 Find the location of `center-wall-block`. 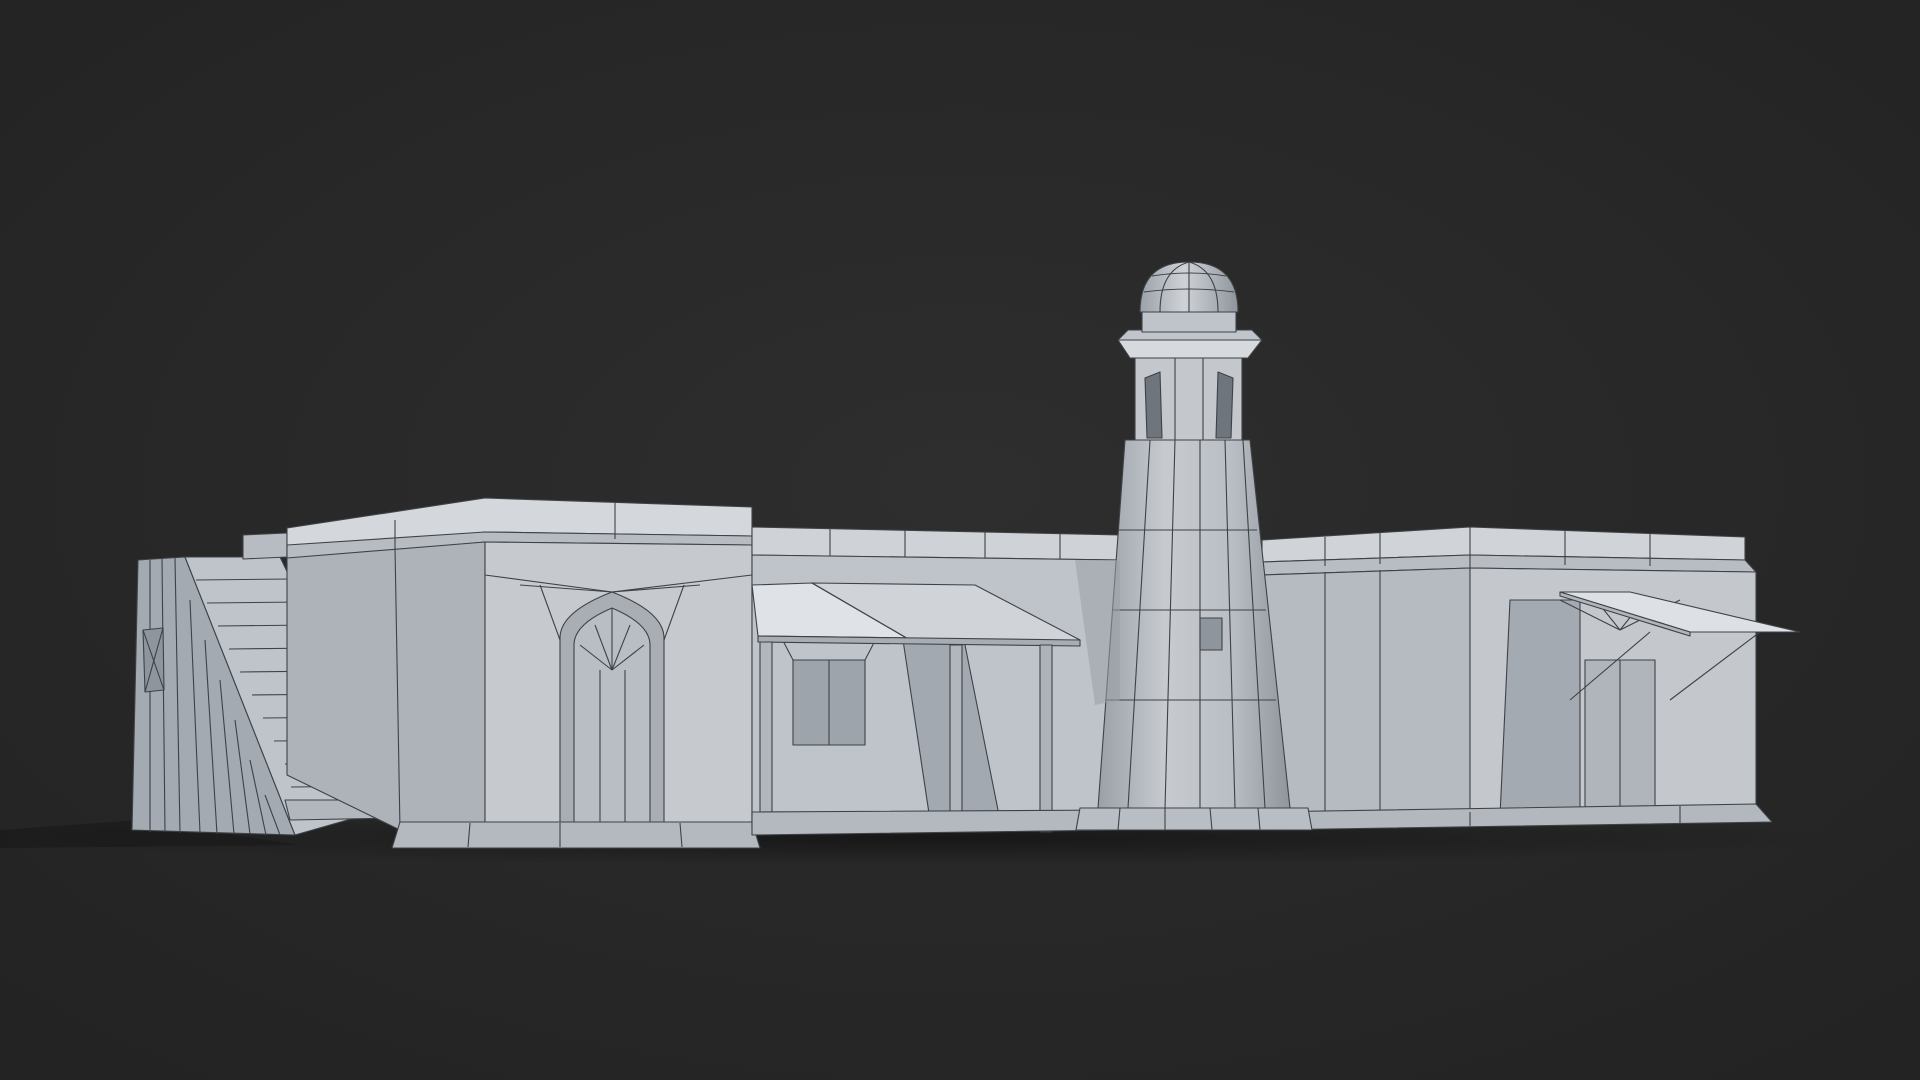

center-wall-block is located at coordinates (936, 681).